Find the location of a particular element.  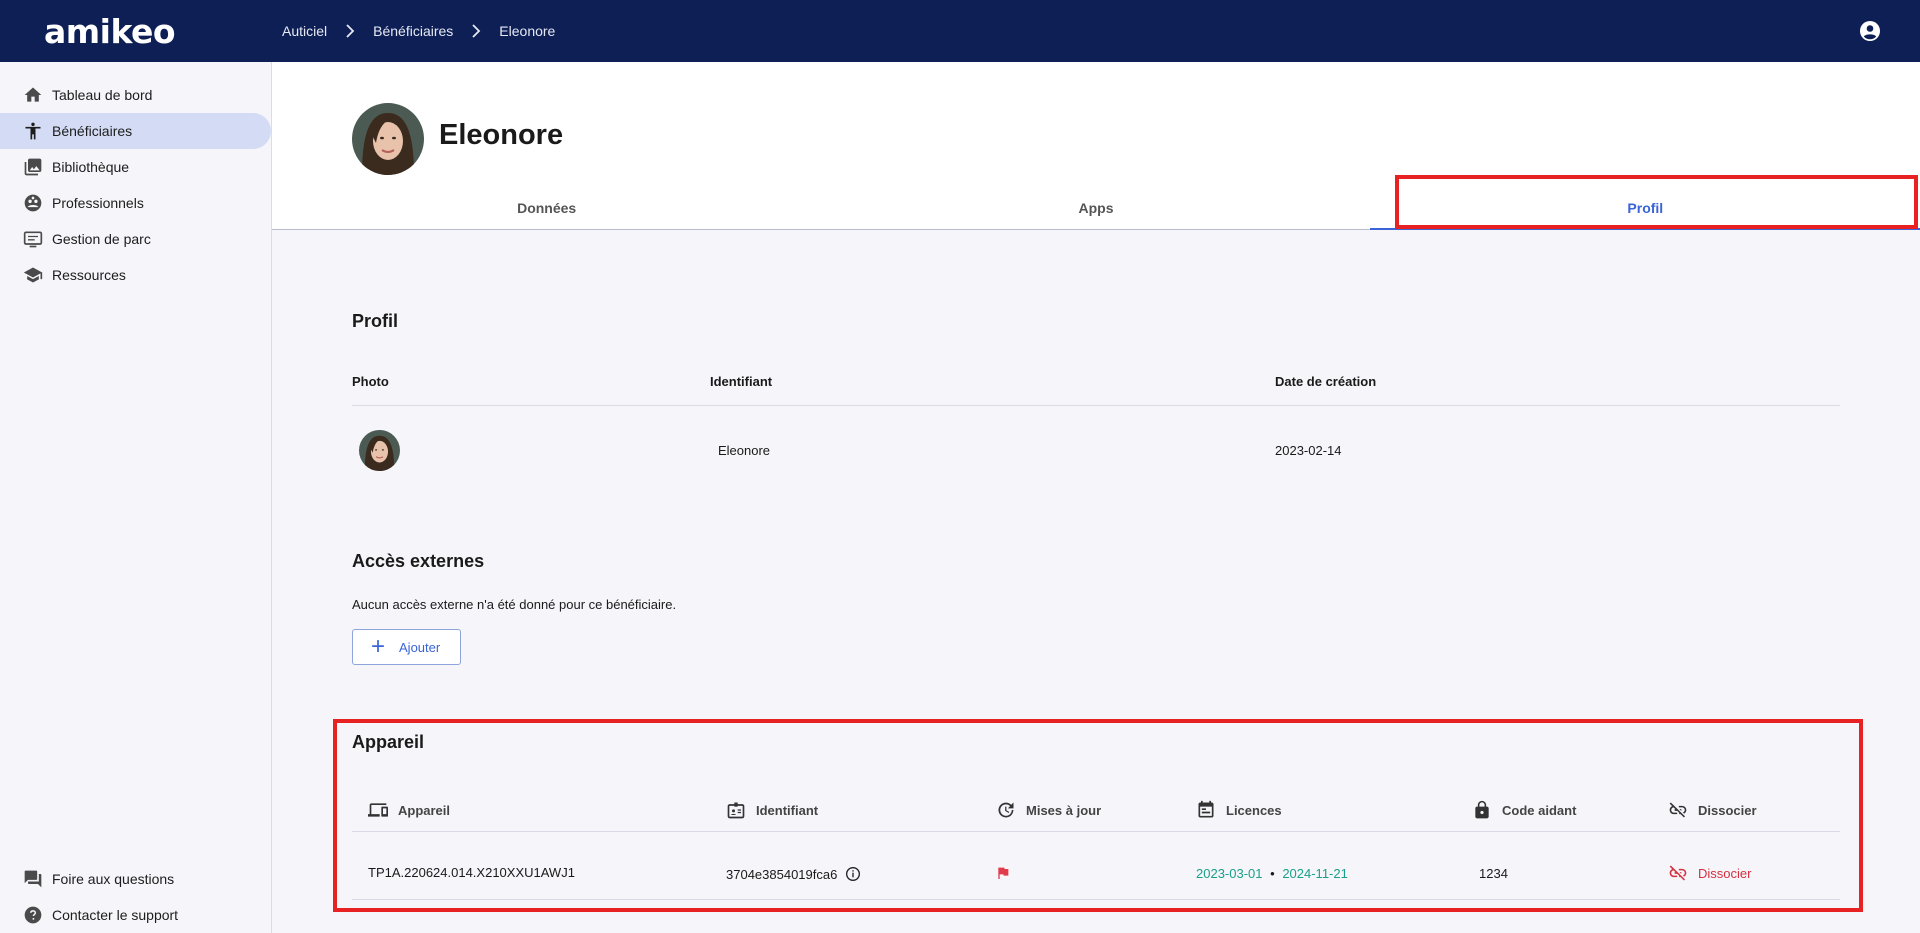

calendar-icon is located at coordinates (1206, 809).